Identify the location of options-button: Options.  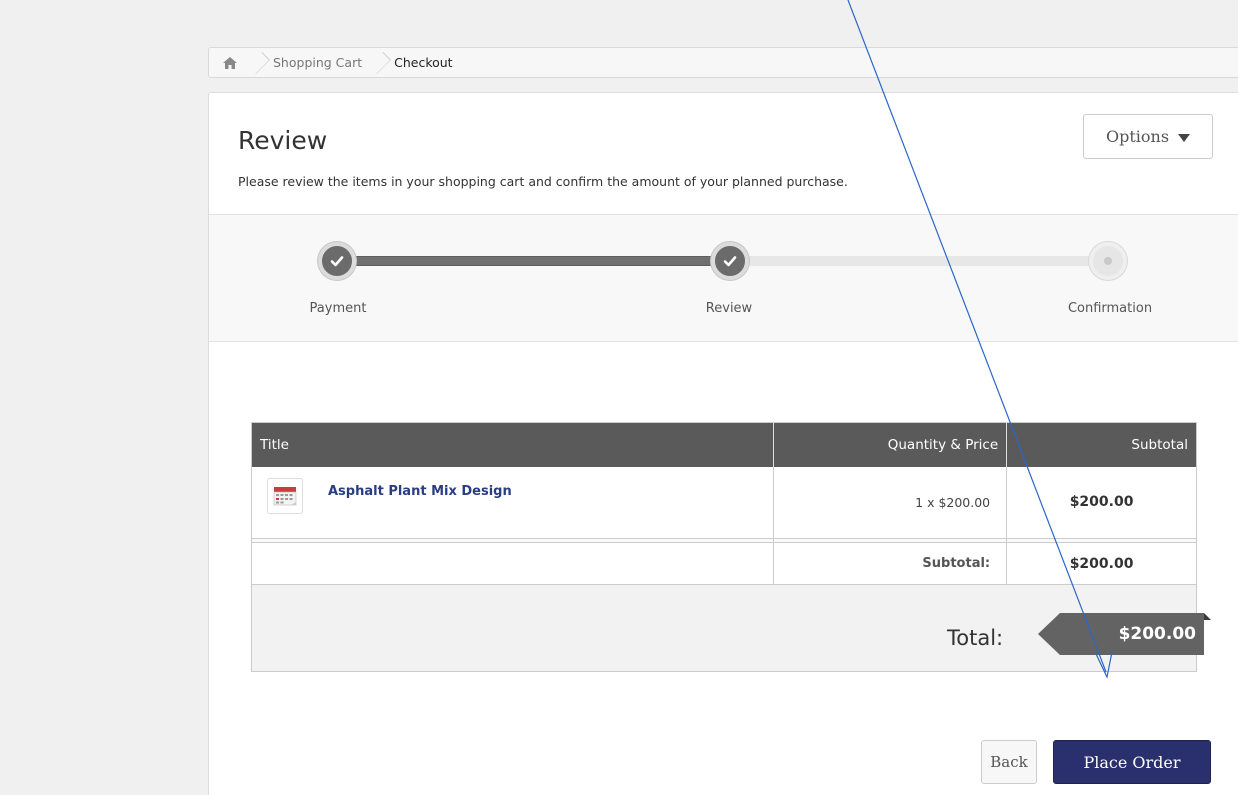
(1148, 136).